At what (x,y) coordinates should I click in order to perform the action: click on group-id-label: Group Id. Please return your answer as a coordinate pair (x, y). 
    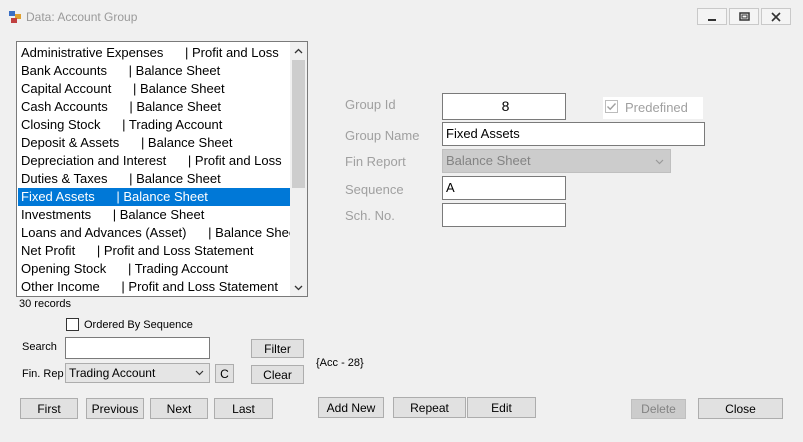
    Looking at the image, I should click on (370, 104).